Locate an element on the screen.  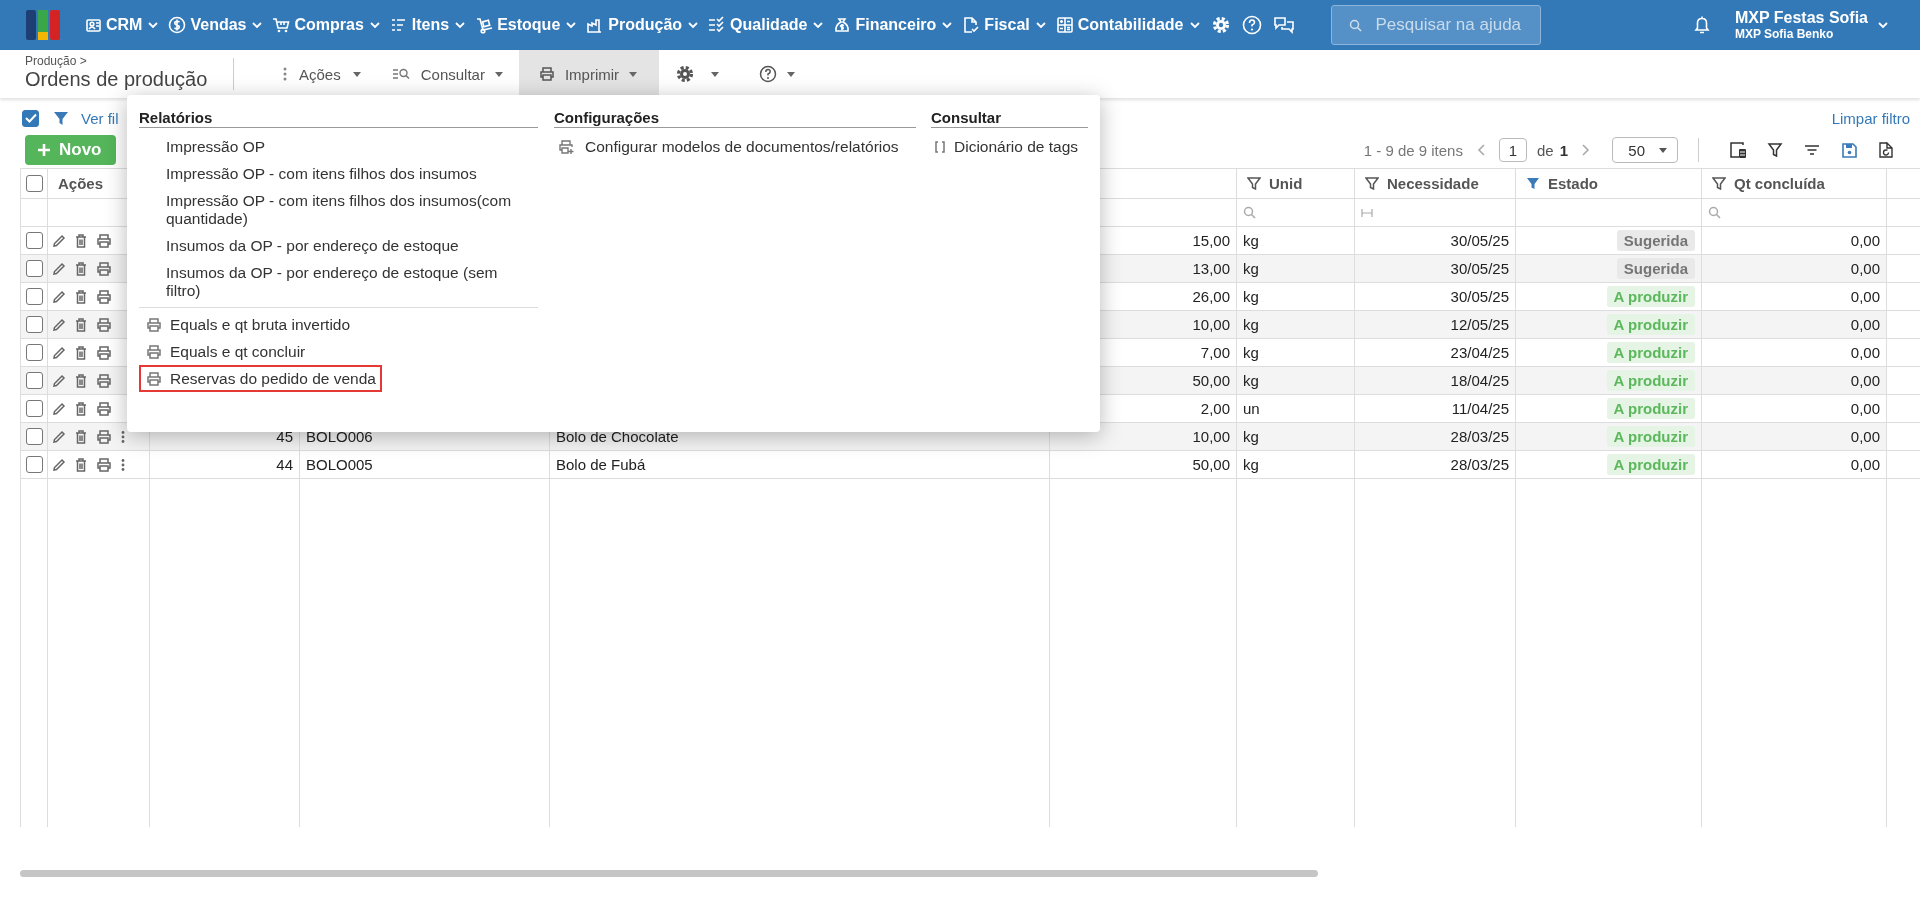
menu-item: Insumos da OP - por endereço de estoque (sem filtro) is located at coordinates (338, 281).